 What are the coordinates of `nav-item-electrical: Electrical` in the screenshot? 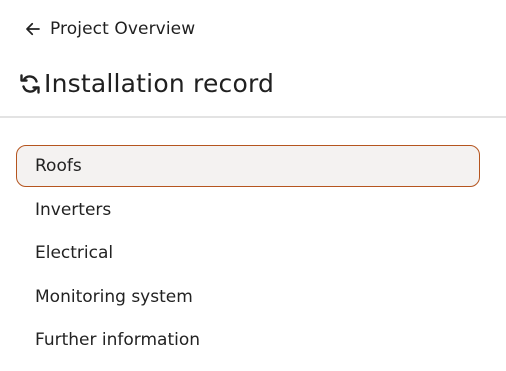 It's located at (248, 253).